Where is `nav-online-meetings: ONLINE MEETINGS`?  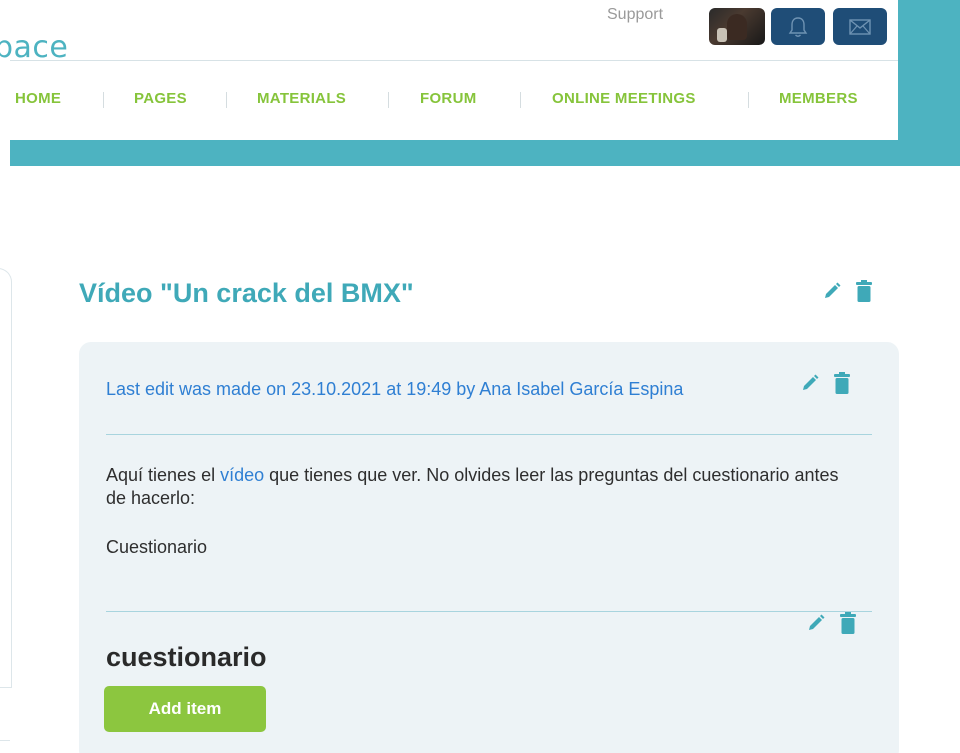 nav-online-meetings: ONLINE MEETINGS is located at coordinates (624, 98).